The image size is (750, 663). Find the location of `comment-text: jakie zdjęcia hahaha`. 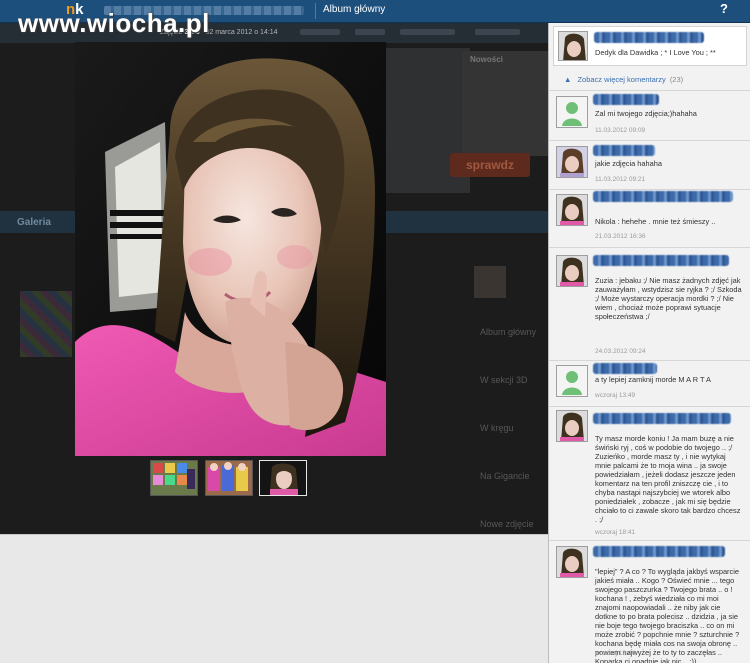

comment-text: jakie zdjęcia hahaha is located at coordinates (628, 163).